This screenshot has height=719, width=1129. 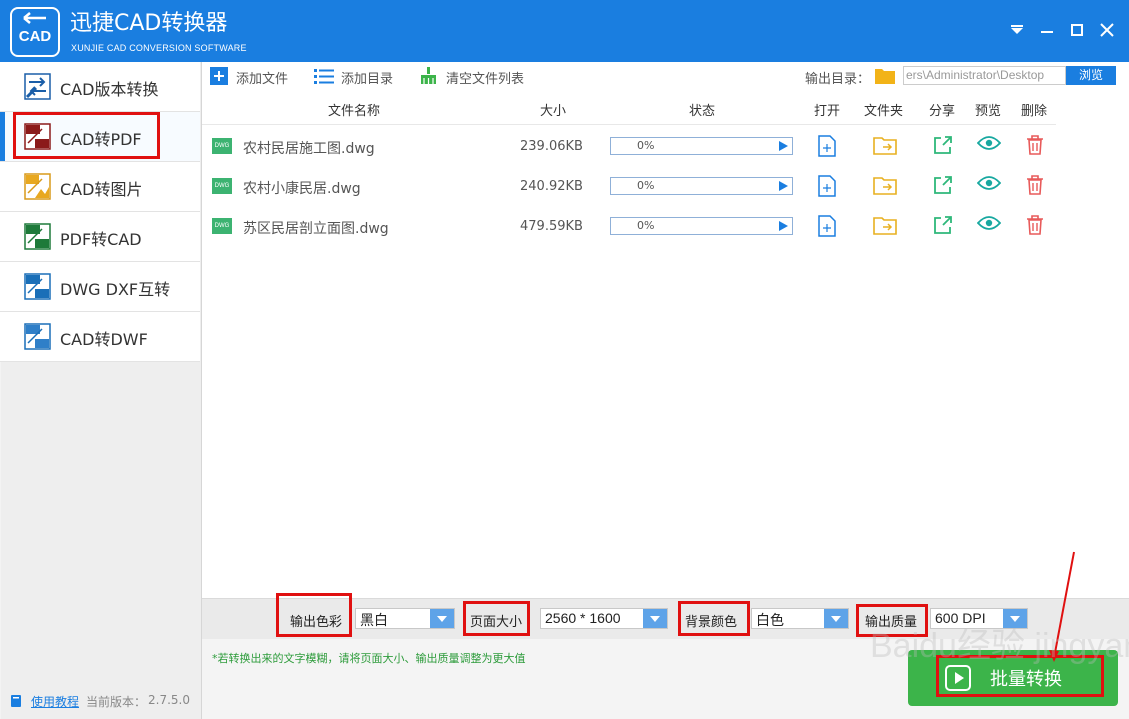 I want to click on browse-button: 浏览, so click(x=1091, y=75).